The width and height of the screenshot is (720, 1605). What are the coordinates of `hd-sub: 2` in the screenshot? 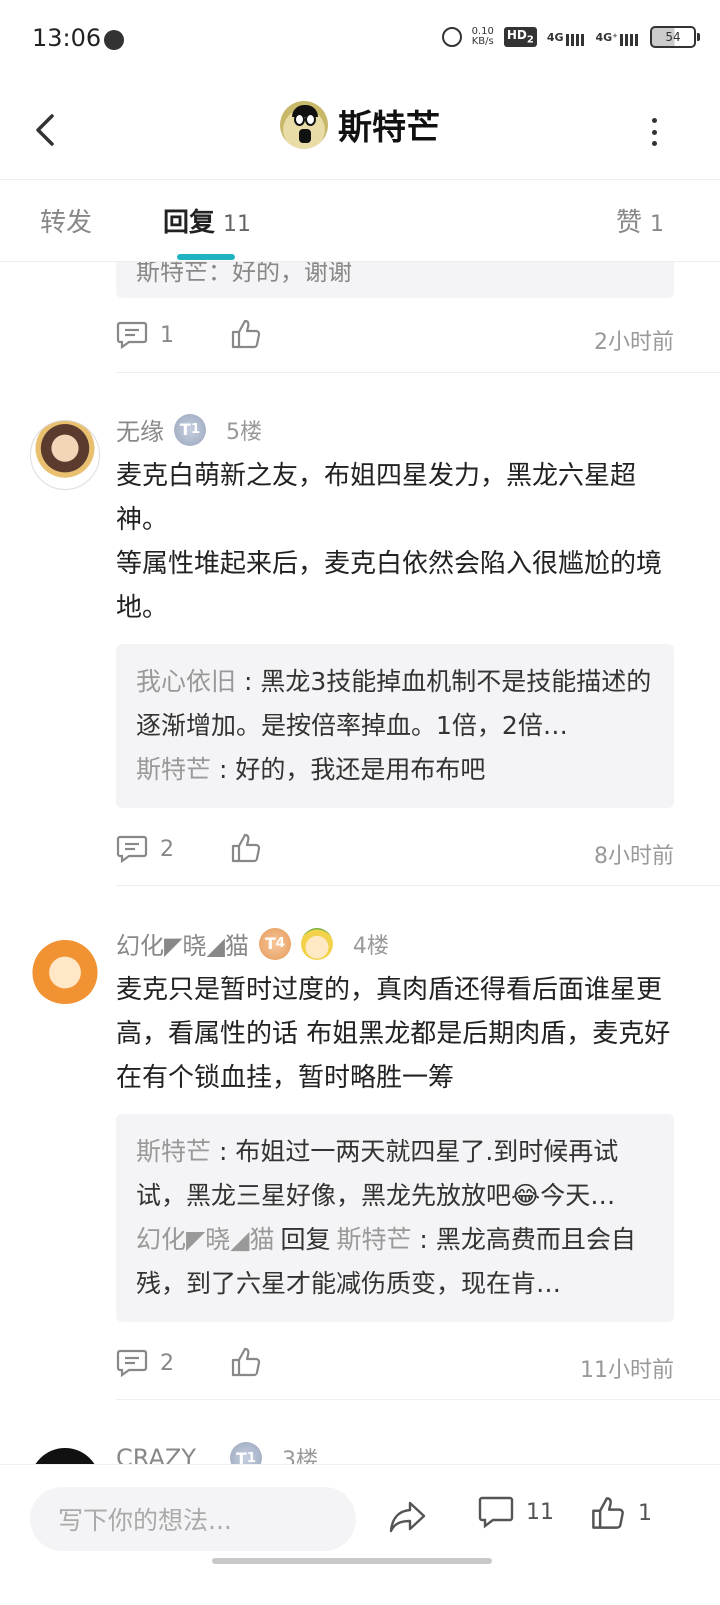 It's located at (530, 40).